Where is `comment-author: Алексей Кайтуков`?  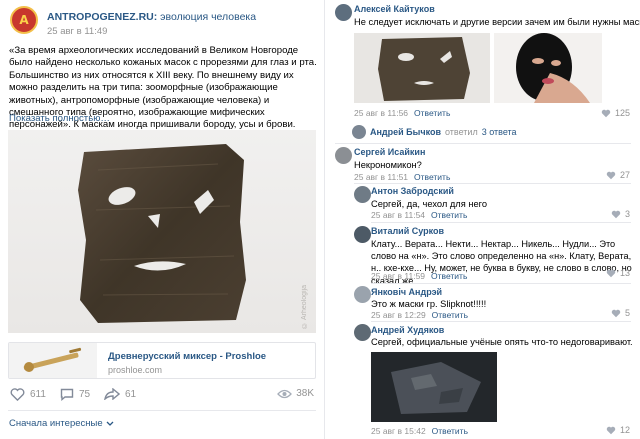
comment-author: Алексей Кайтуков is located at coordinates (394, 9).